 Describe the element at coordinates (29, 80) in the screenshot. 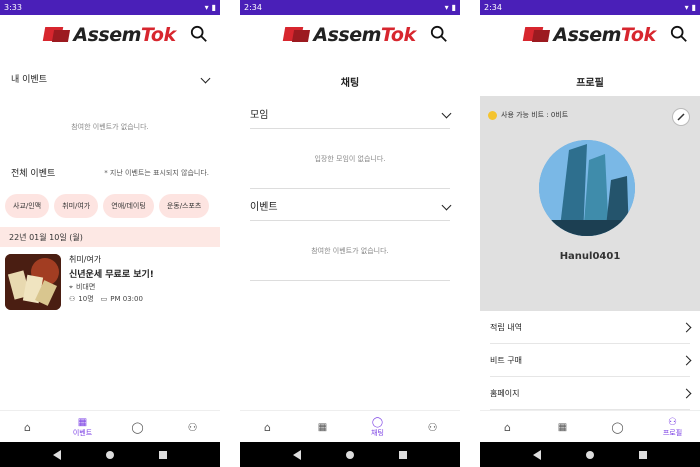

I see `my-events-label: 내 이벤트` at that location.